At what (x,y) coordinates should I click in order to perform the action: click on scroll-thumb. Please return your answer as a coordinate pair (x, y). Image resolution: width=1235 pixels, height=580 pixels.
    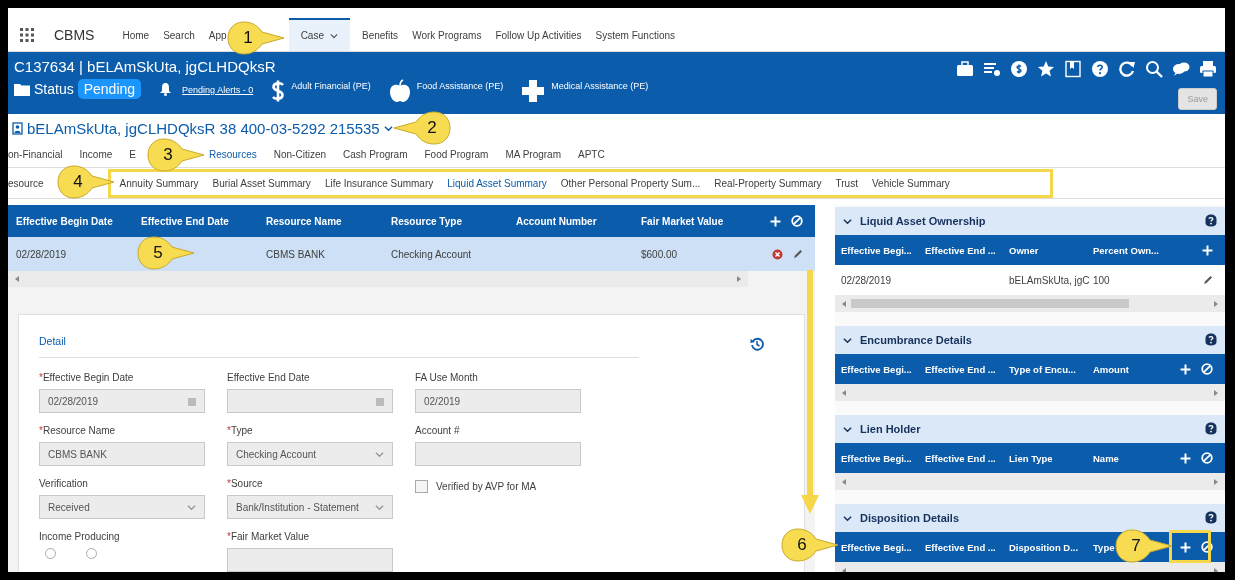
    Looking at the image, I should click on (990, 303).